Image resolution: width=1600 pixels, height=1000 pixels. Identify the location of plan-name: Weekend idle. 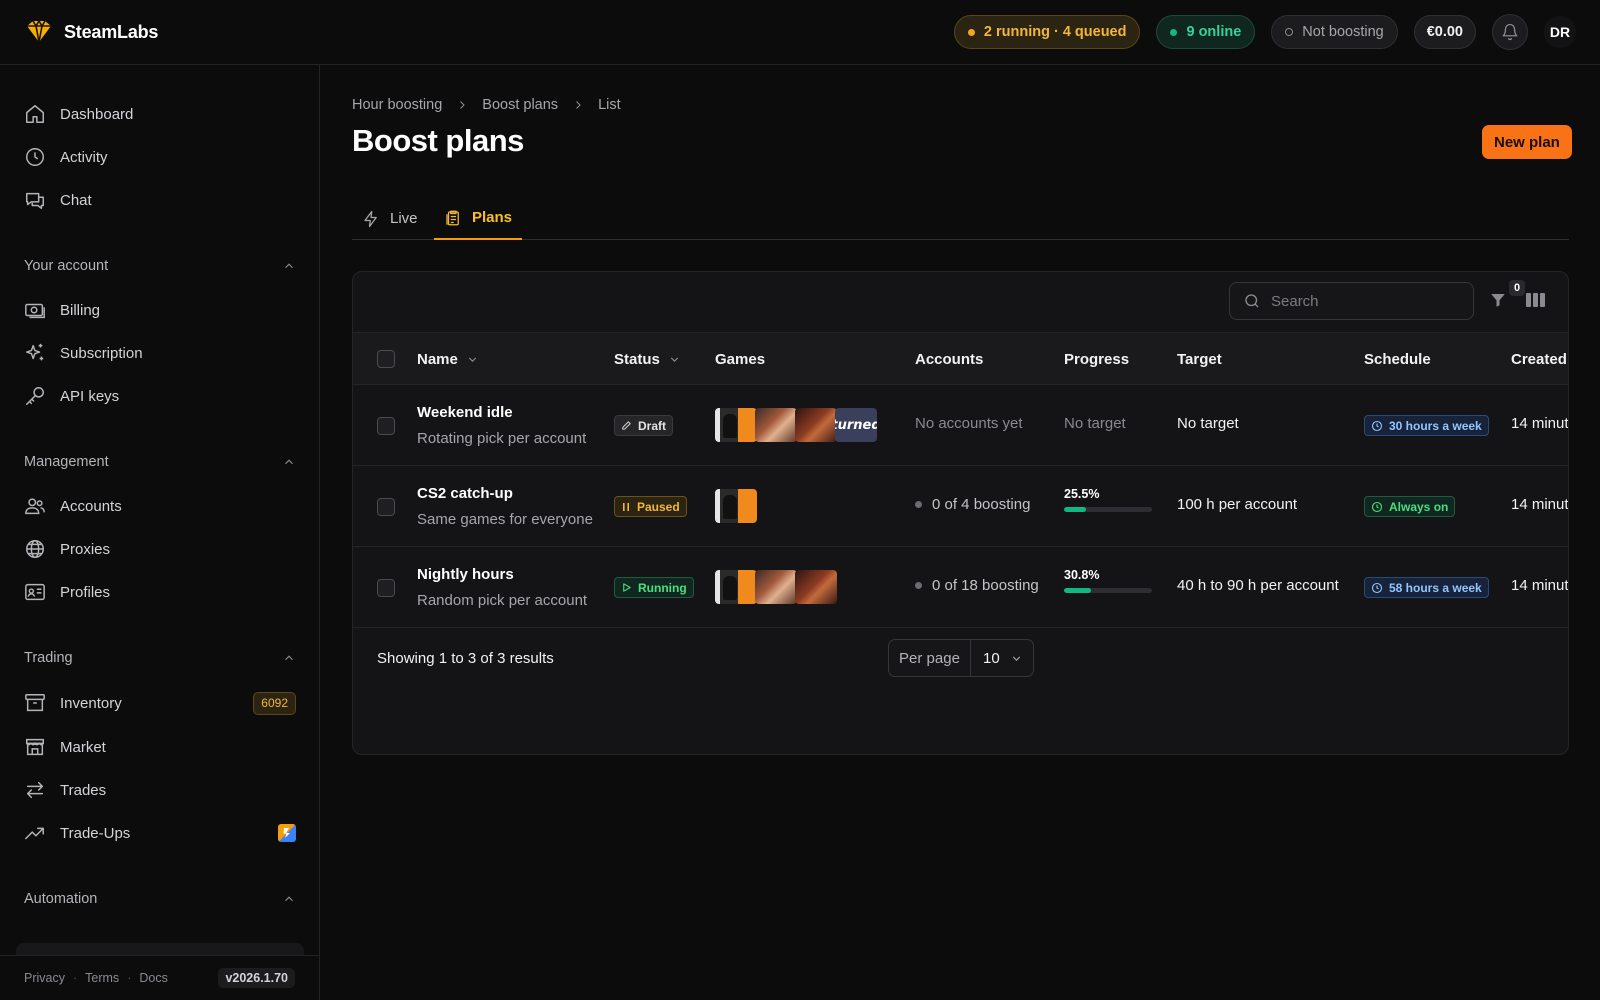
(465, 412).